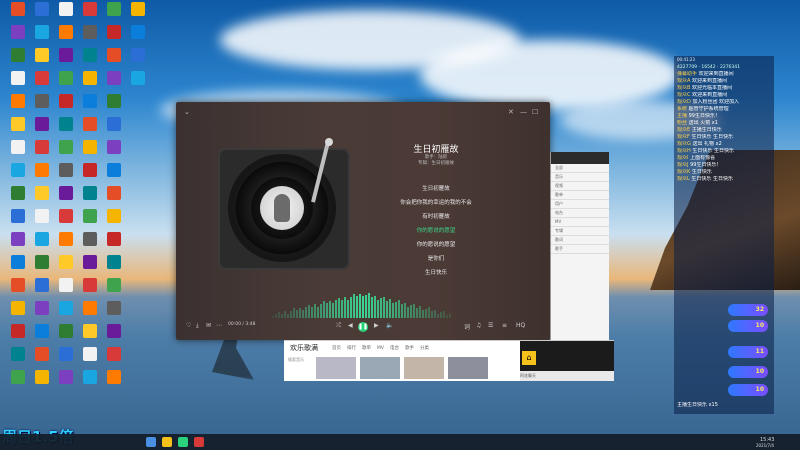 Image resolution: width=800 pixels, height=450 pixels. What do you see at coordinates (580, 204) in the screenshot?
I see `side-list-row: 用户` at bounding box center [580, 204].